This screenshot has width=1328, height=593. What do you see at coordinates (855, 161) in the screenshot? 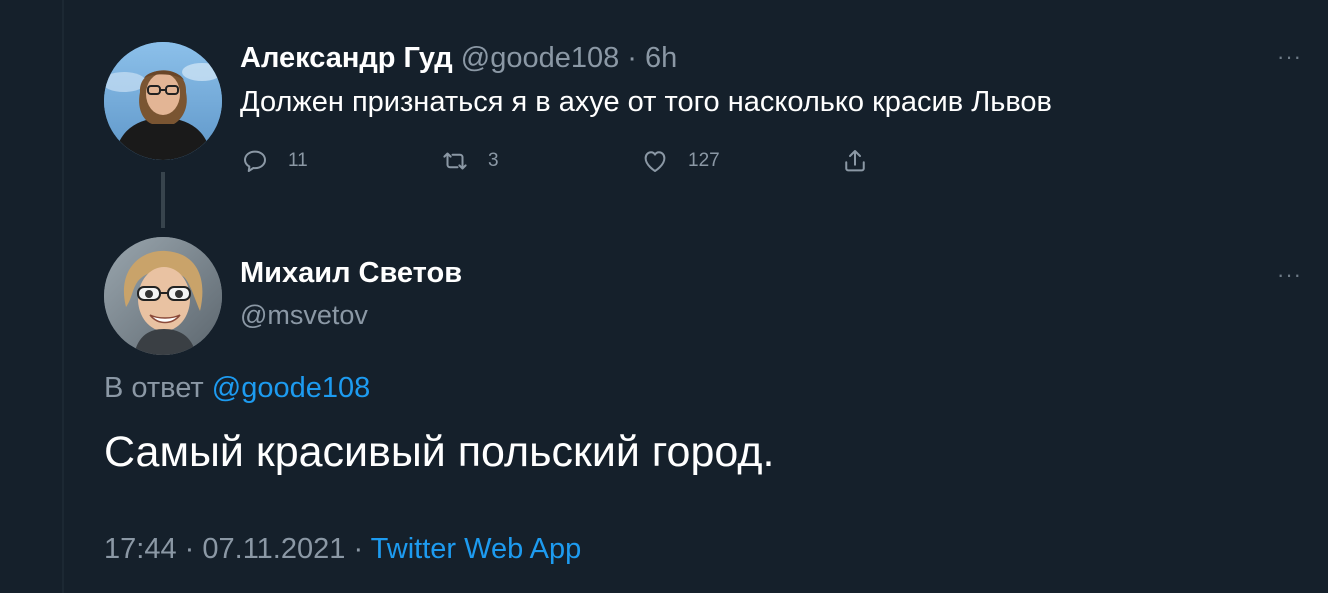
I see `share-icon` at bounding box center [855, 161].